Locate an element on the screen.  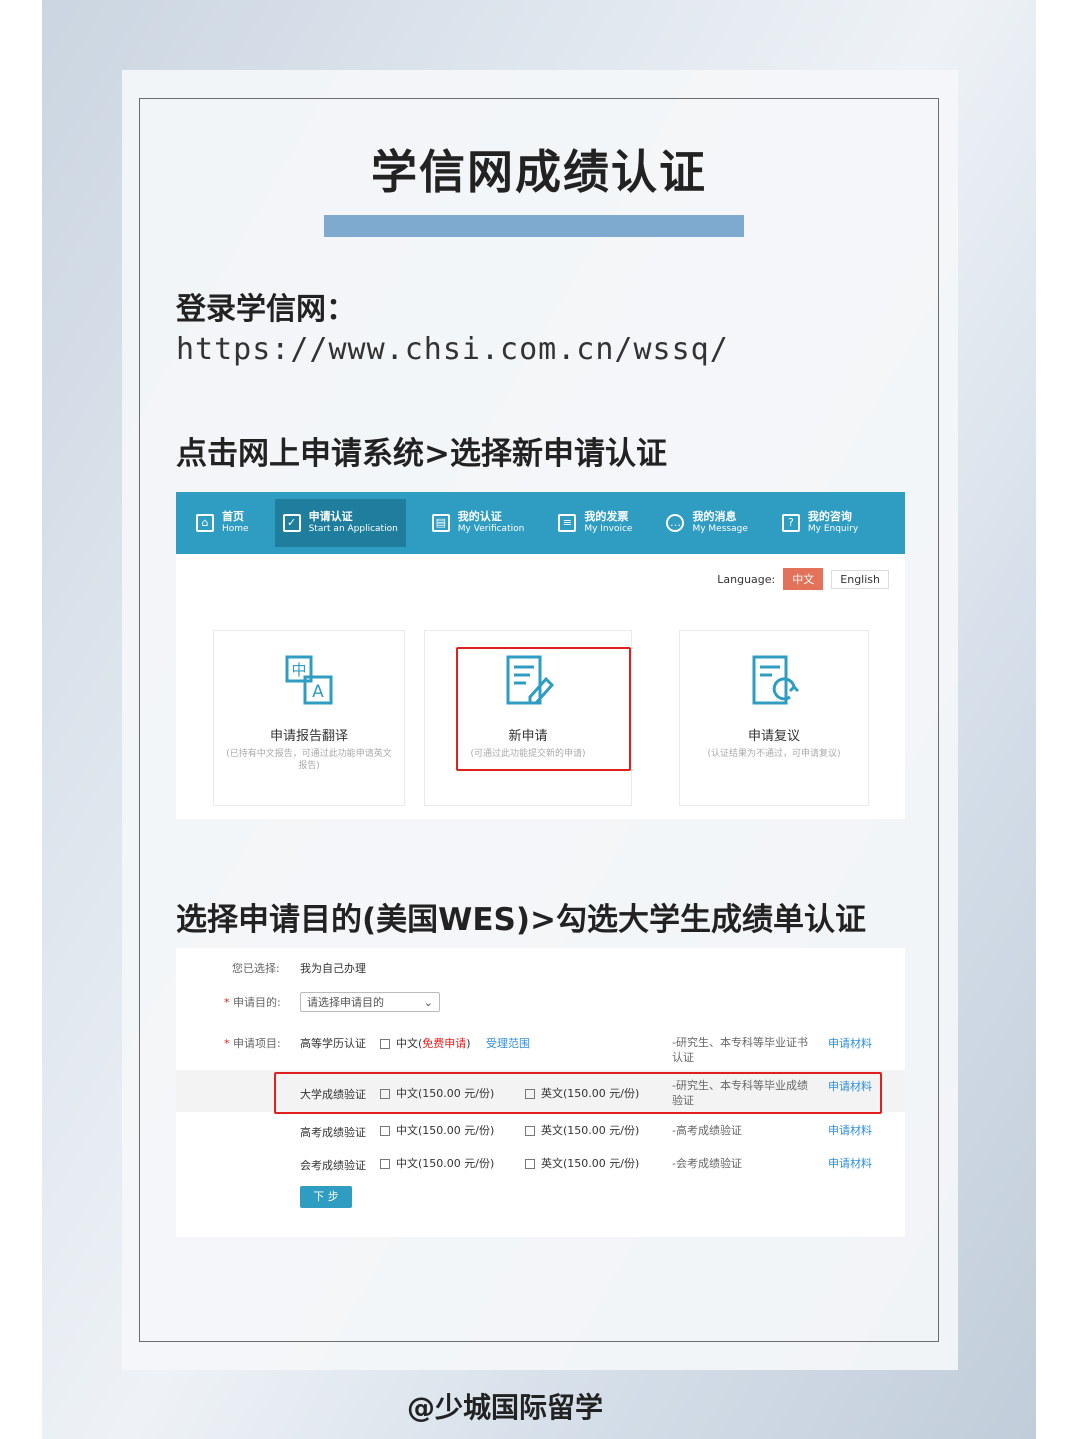
language-label: Language: is located at coordinates (746, 579).